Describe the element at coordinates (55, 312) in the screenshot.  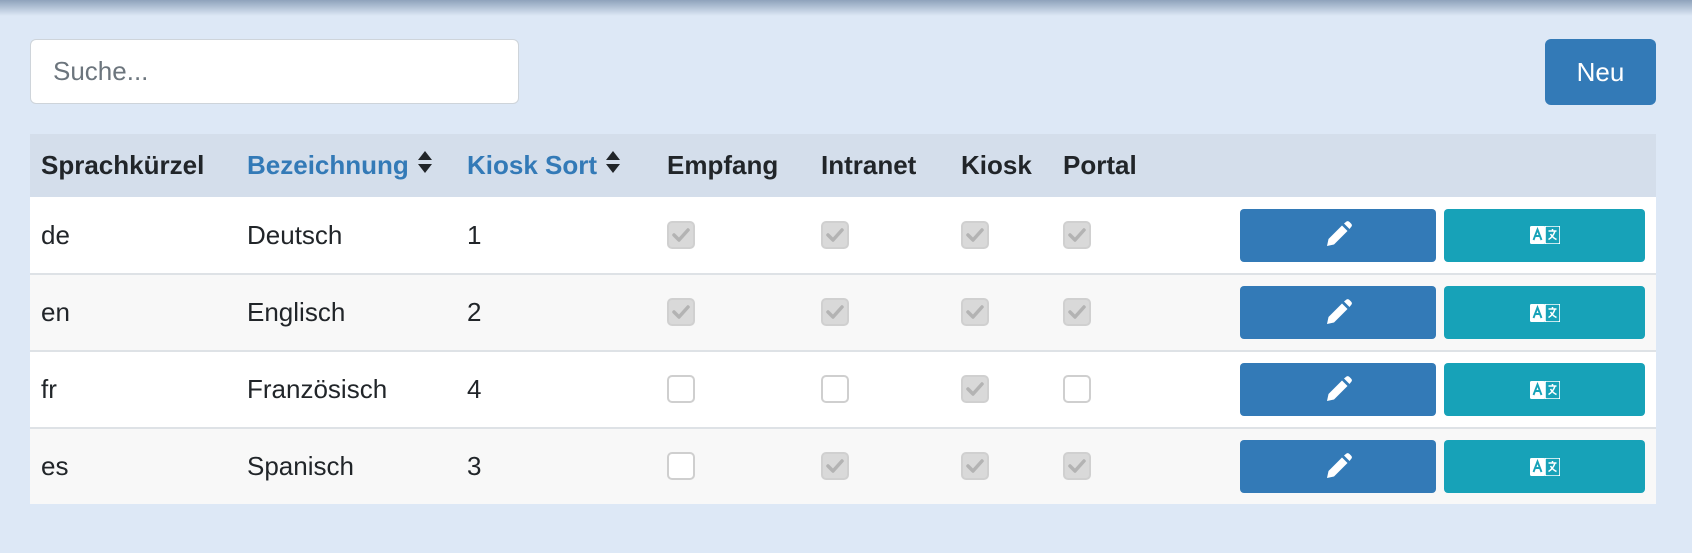
I see `cell-text: en` at that location.